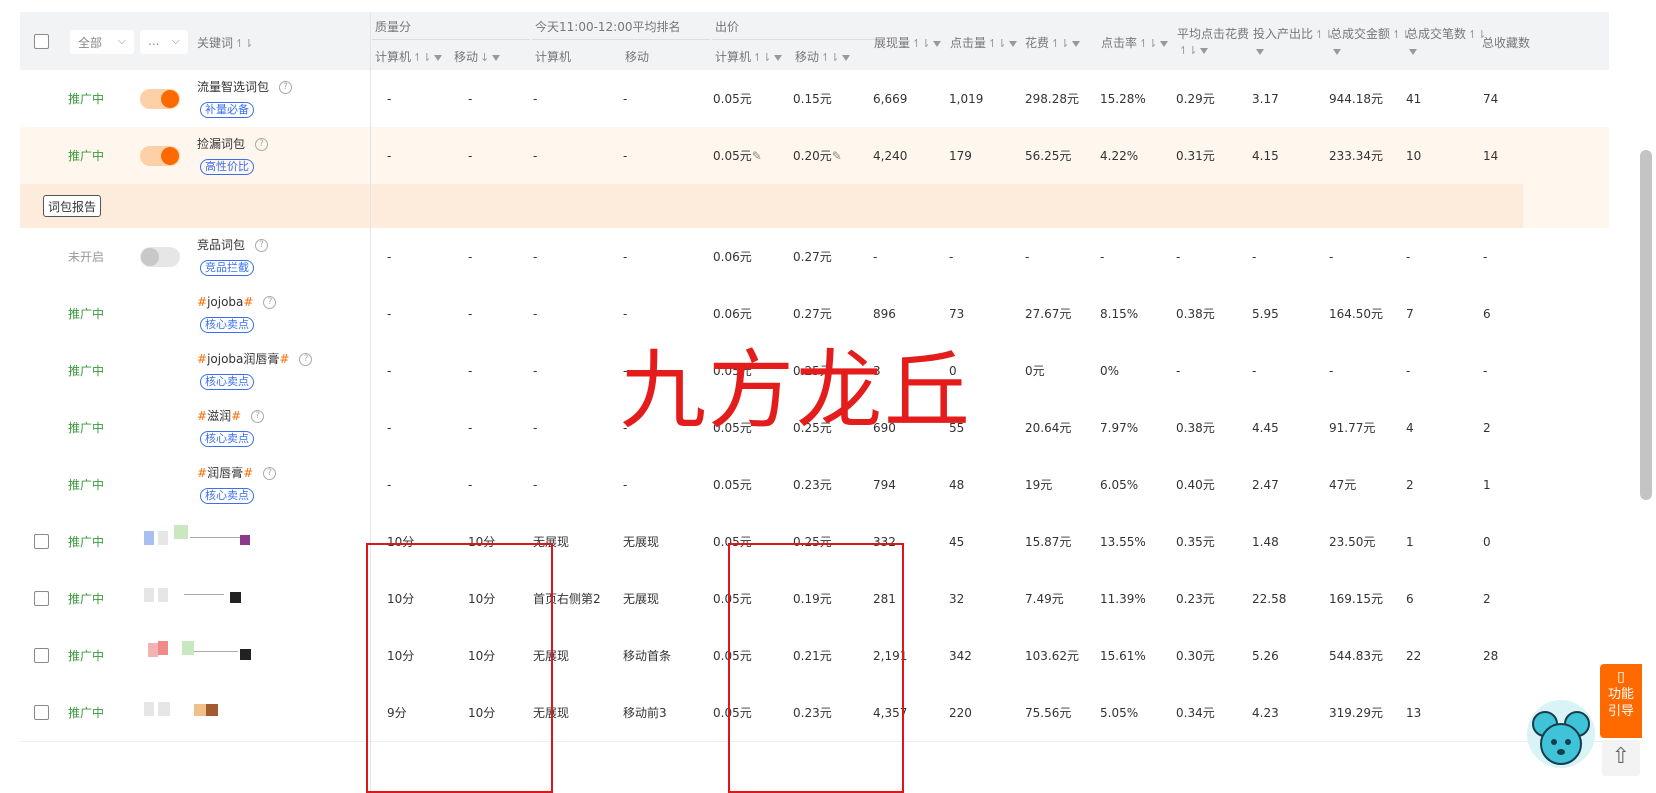 The height and width of the screenshot is (793, 1656). Describe the element at coordinates (1485, 257) in the screenshot. I see `total-fav: -` at that location.